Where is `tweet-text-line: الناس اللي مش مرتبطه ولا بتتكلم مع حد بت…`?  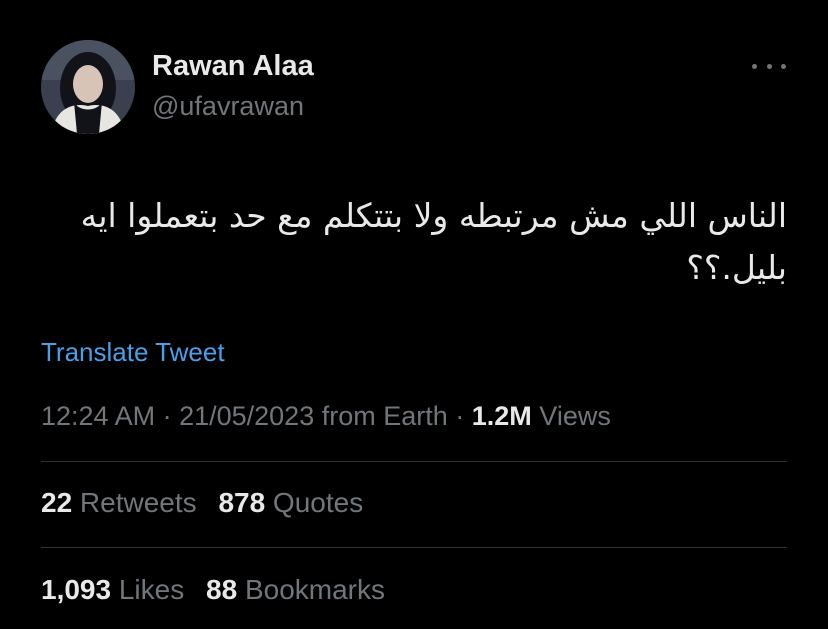
tweet-text-line: الناس اللي مش مرتبطه ولا بتتكلم مع حد بت… is located at coordinates (433, 215).